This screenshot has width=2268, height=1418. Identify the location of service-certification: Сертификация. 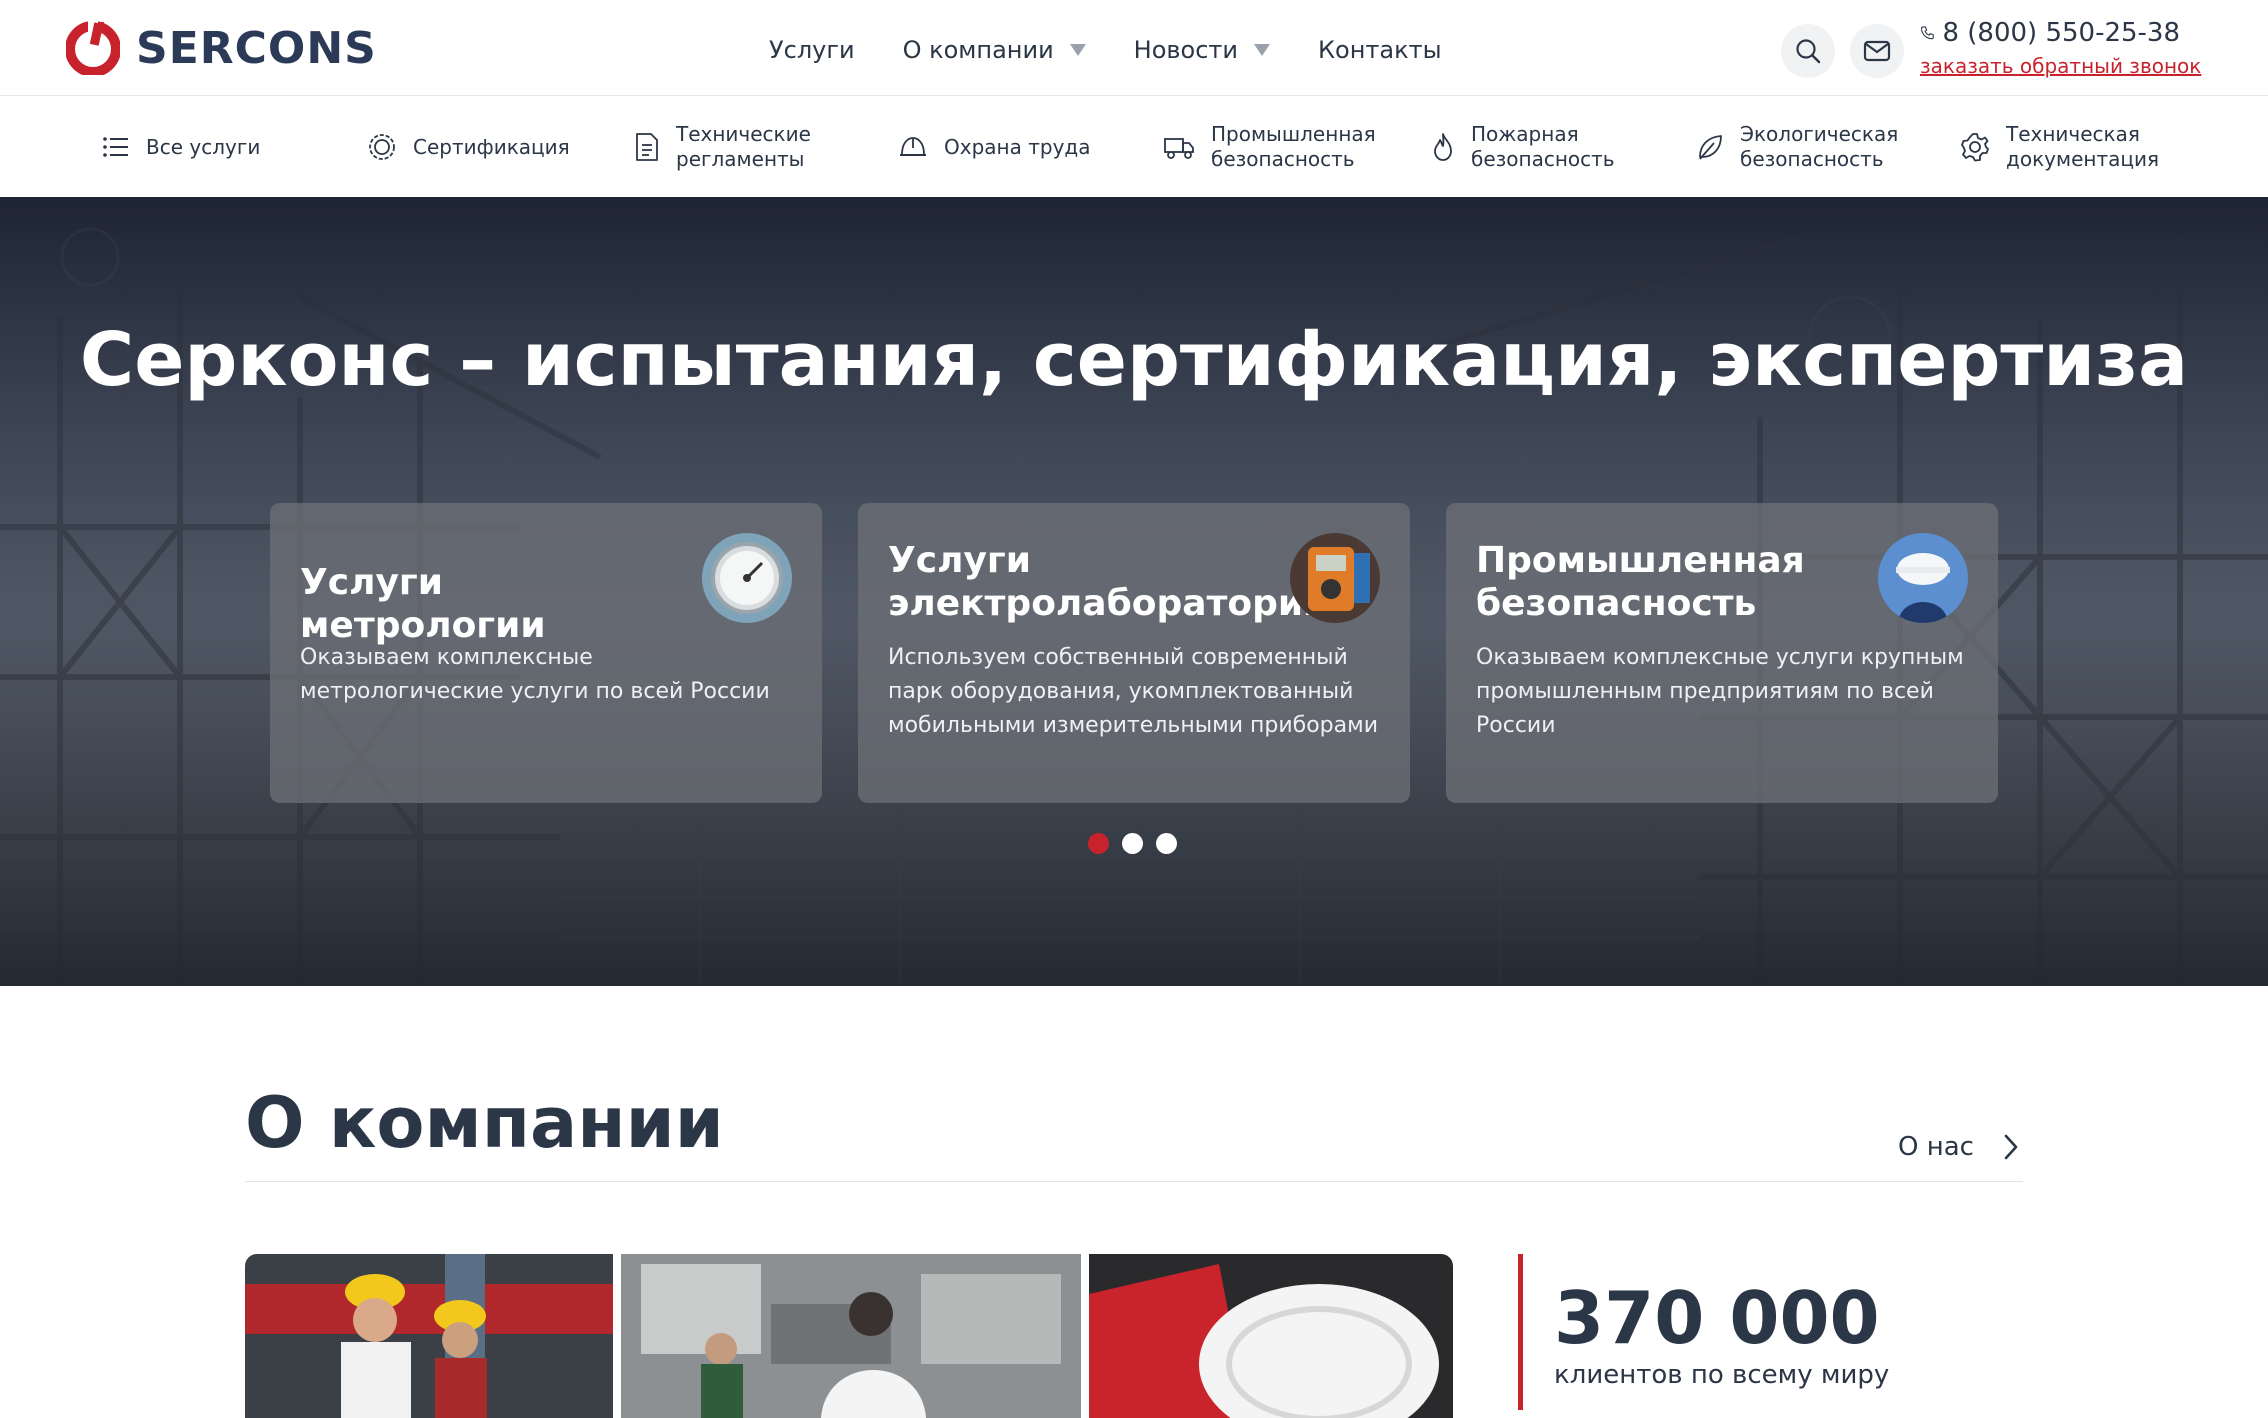
(468, 147).